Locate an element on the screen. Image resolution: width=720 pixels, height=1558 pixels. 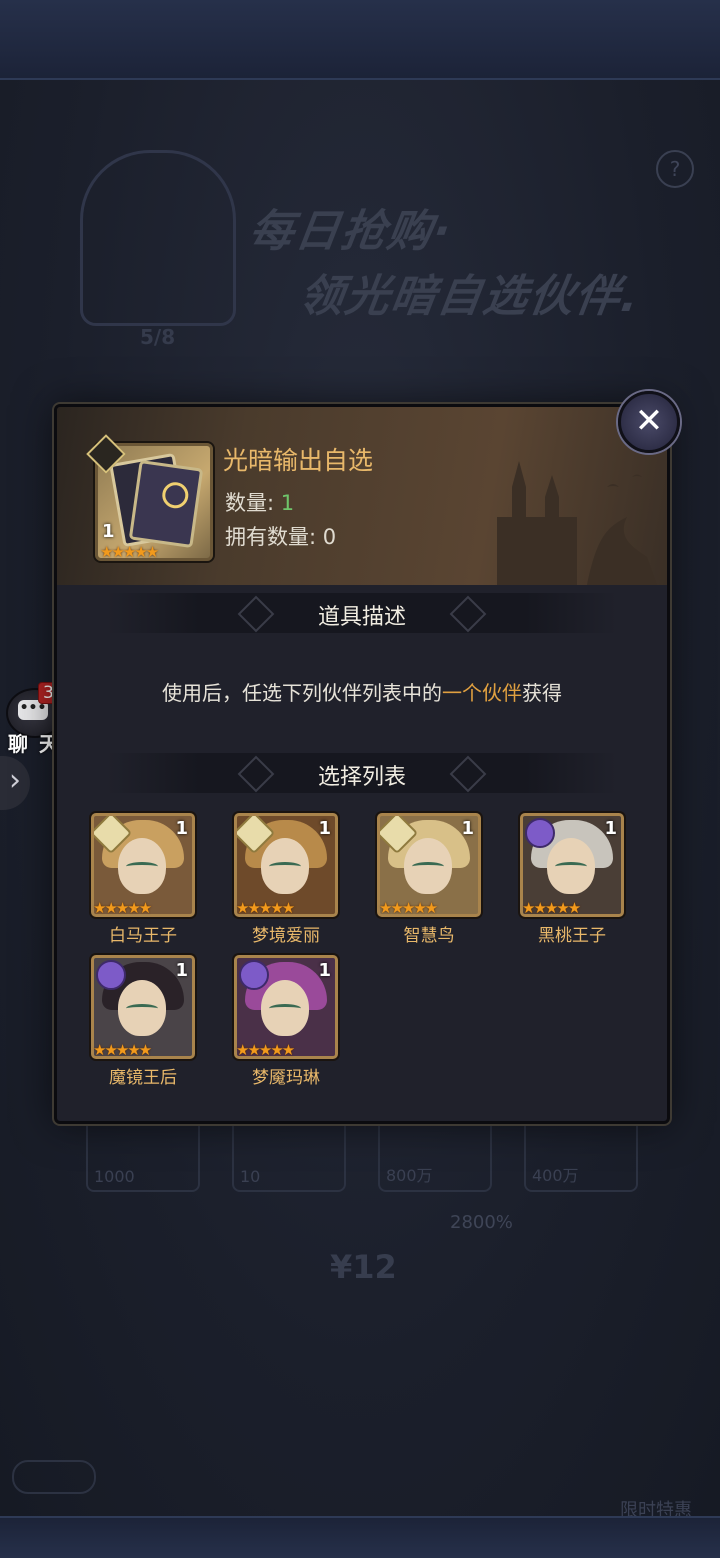
modal-header: 1 ★★★★★ 光暗输出自选 数量: 1 拥有数量: 0 is located at coordinates (362, 496).